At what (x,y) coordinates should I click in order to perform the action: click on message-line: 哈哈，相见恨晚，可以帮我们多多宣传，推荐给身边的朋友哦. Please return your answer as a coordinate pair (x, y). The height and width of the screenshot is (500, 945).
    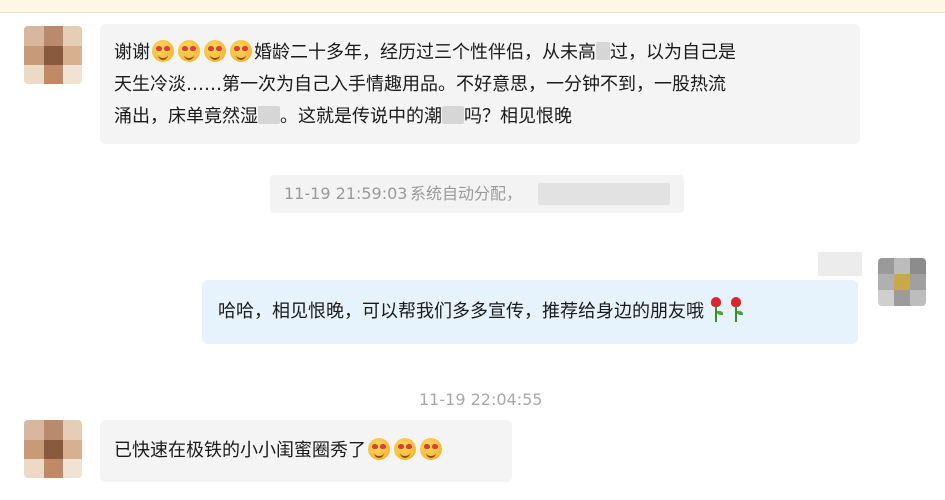
    Looking at the image, I should click on (481, 312).